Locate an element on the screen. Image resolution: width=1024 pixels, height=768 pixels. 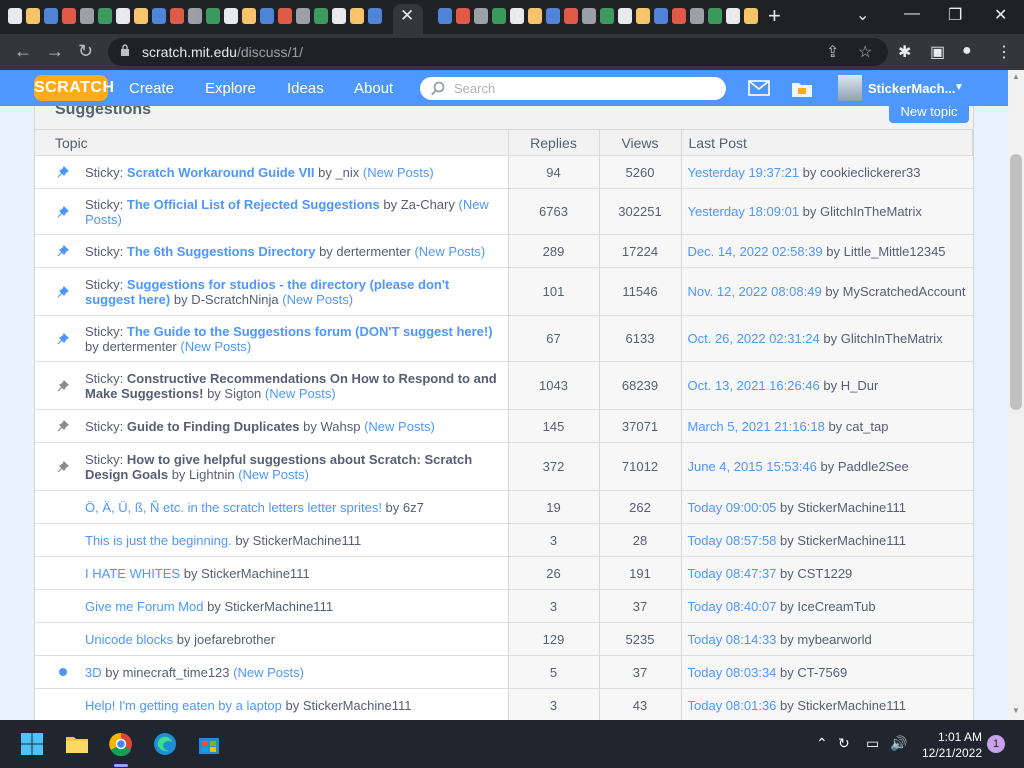
my-stuff-folder-icon is located at coordinates (802, 89).